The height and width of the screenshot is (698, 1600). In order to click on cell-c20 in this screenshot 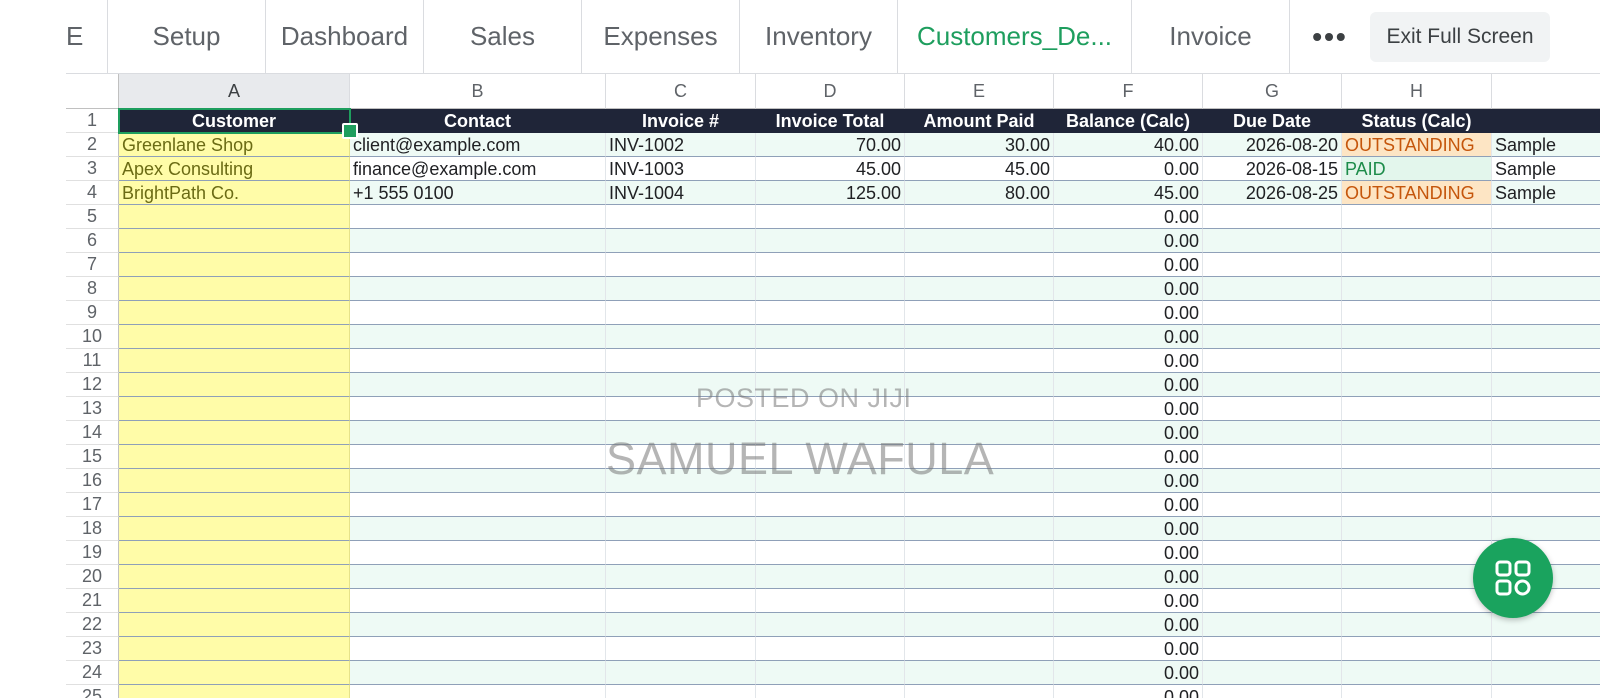, I will do `click(681, 577)`.